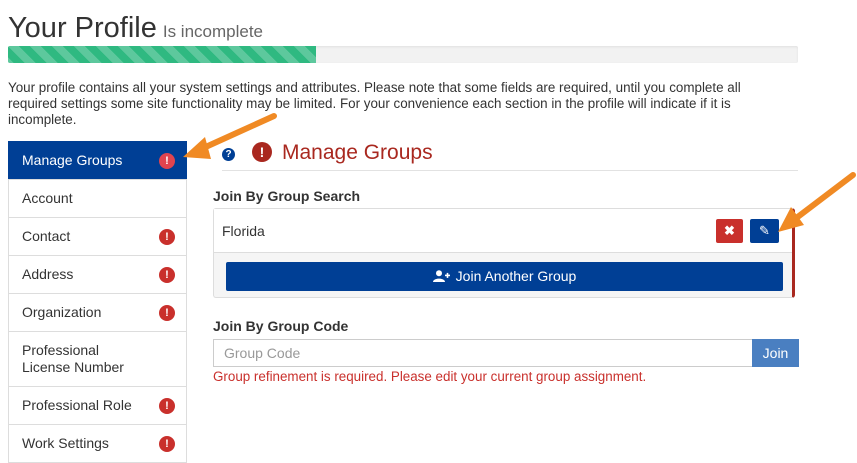  Describe the element at coordinates (243, 231) in the screenshot. I see `group-name: Florida` at that location.